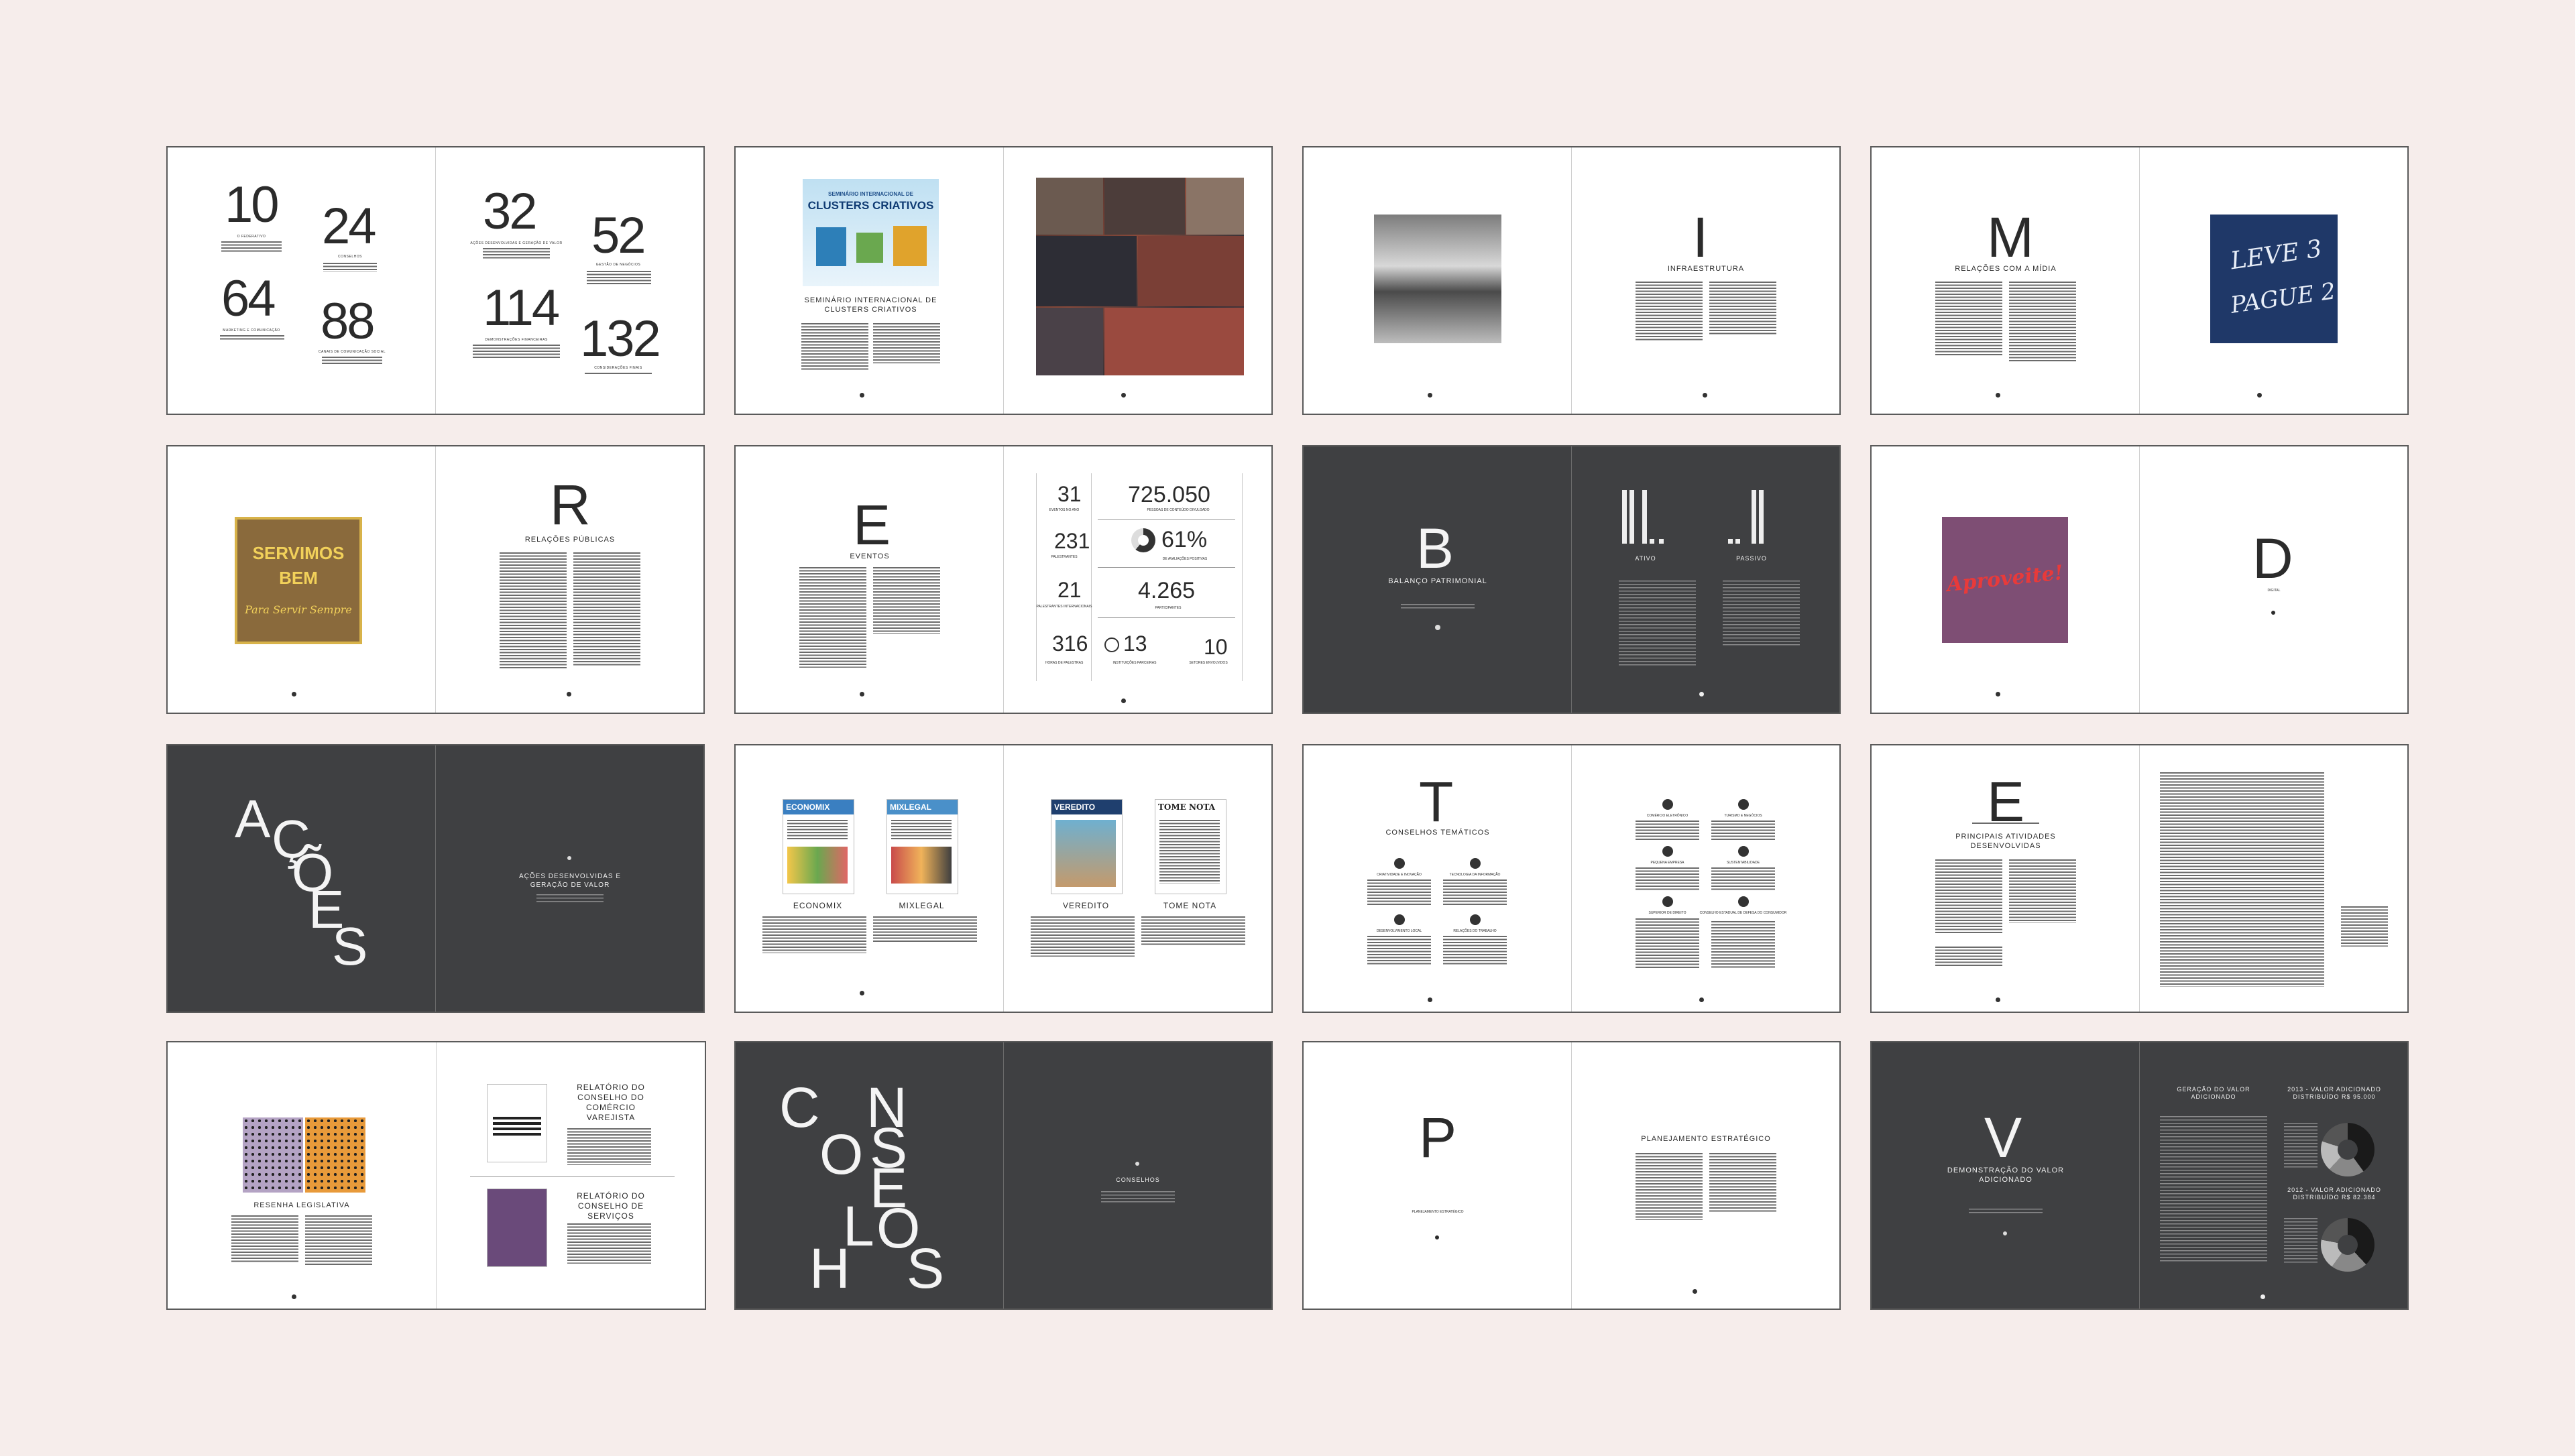 This screenshot has height=1456, width=2575. I want to click on leve3-ad: LEVE 3 PAGUE 2, so click(2274, 279).